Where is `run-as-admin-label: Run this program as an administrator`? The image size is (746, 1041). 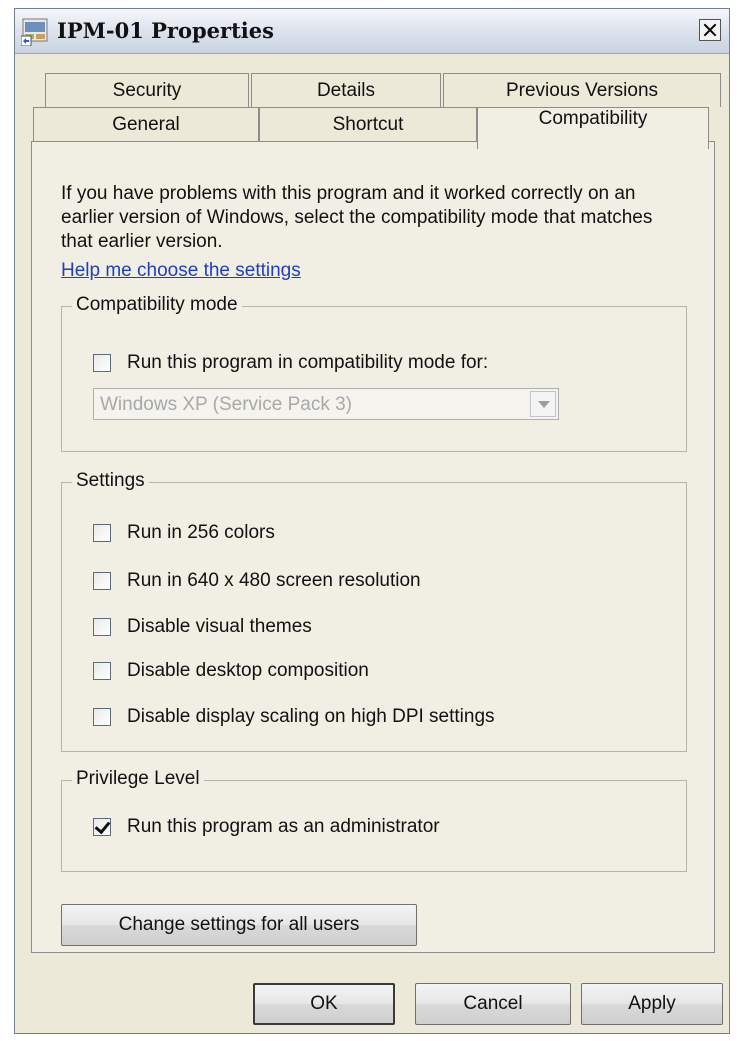 run-as-admin-label: Run this program as an administrator is located at coordinates (283, 826).